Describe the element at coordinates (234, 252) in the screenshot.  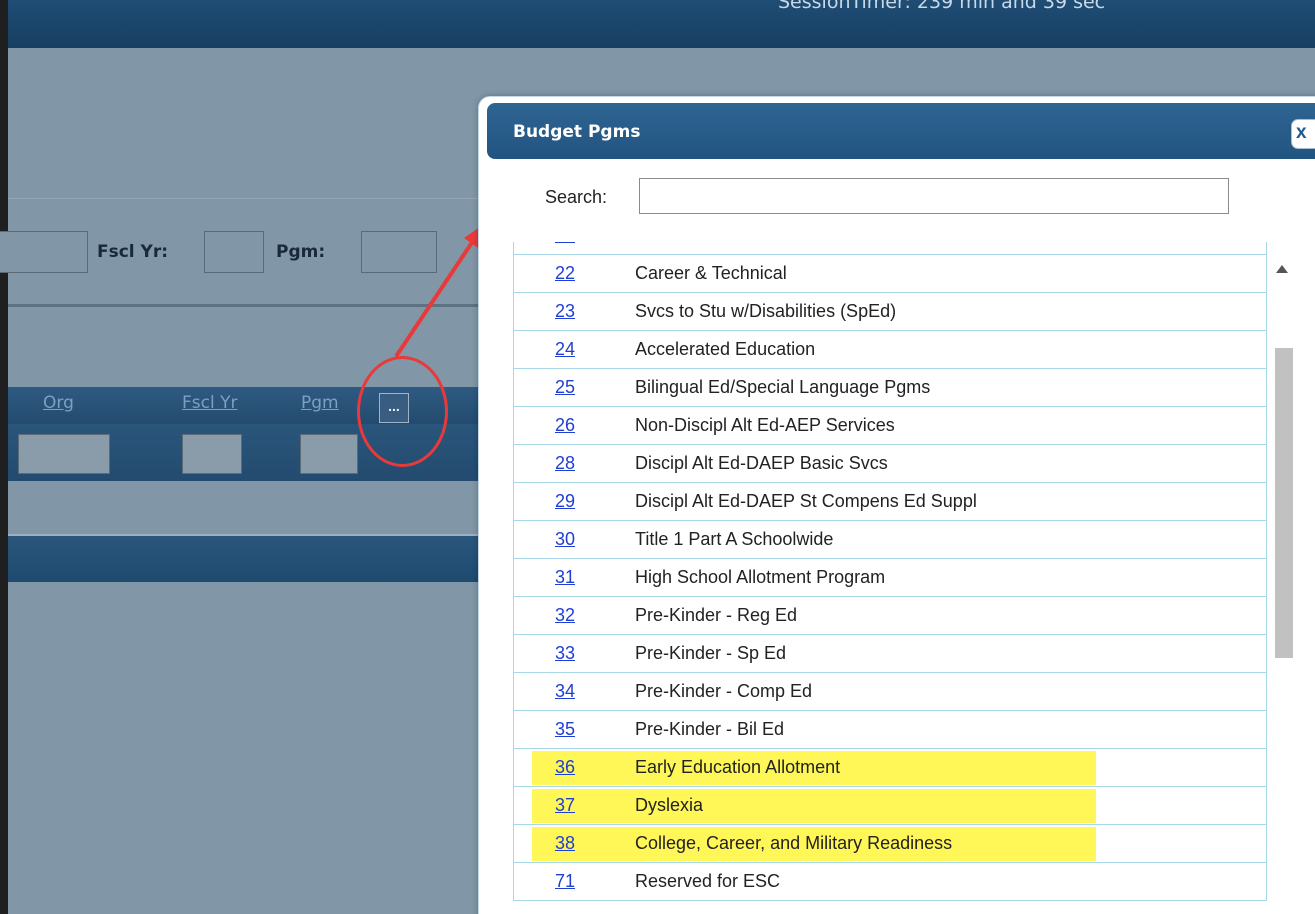
I see `fiscal-year-input` at that location.